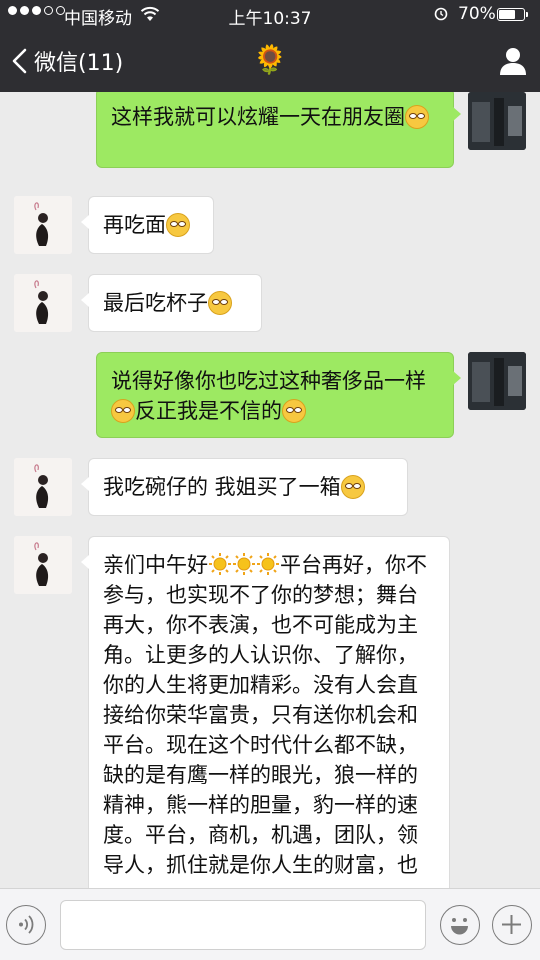 The height and width of the screenshot is (960, 540). I want to click on message-text: 最后吃杯子, so click(155, 303).